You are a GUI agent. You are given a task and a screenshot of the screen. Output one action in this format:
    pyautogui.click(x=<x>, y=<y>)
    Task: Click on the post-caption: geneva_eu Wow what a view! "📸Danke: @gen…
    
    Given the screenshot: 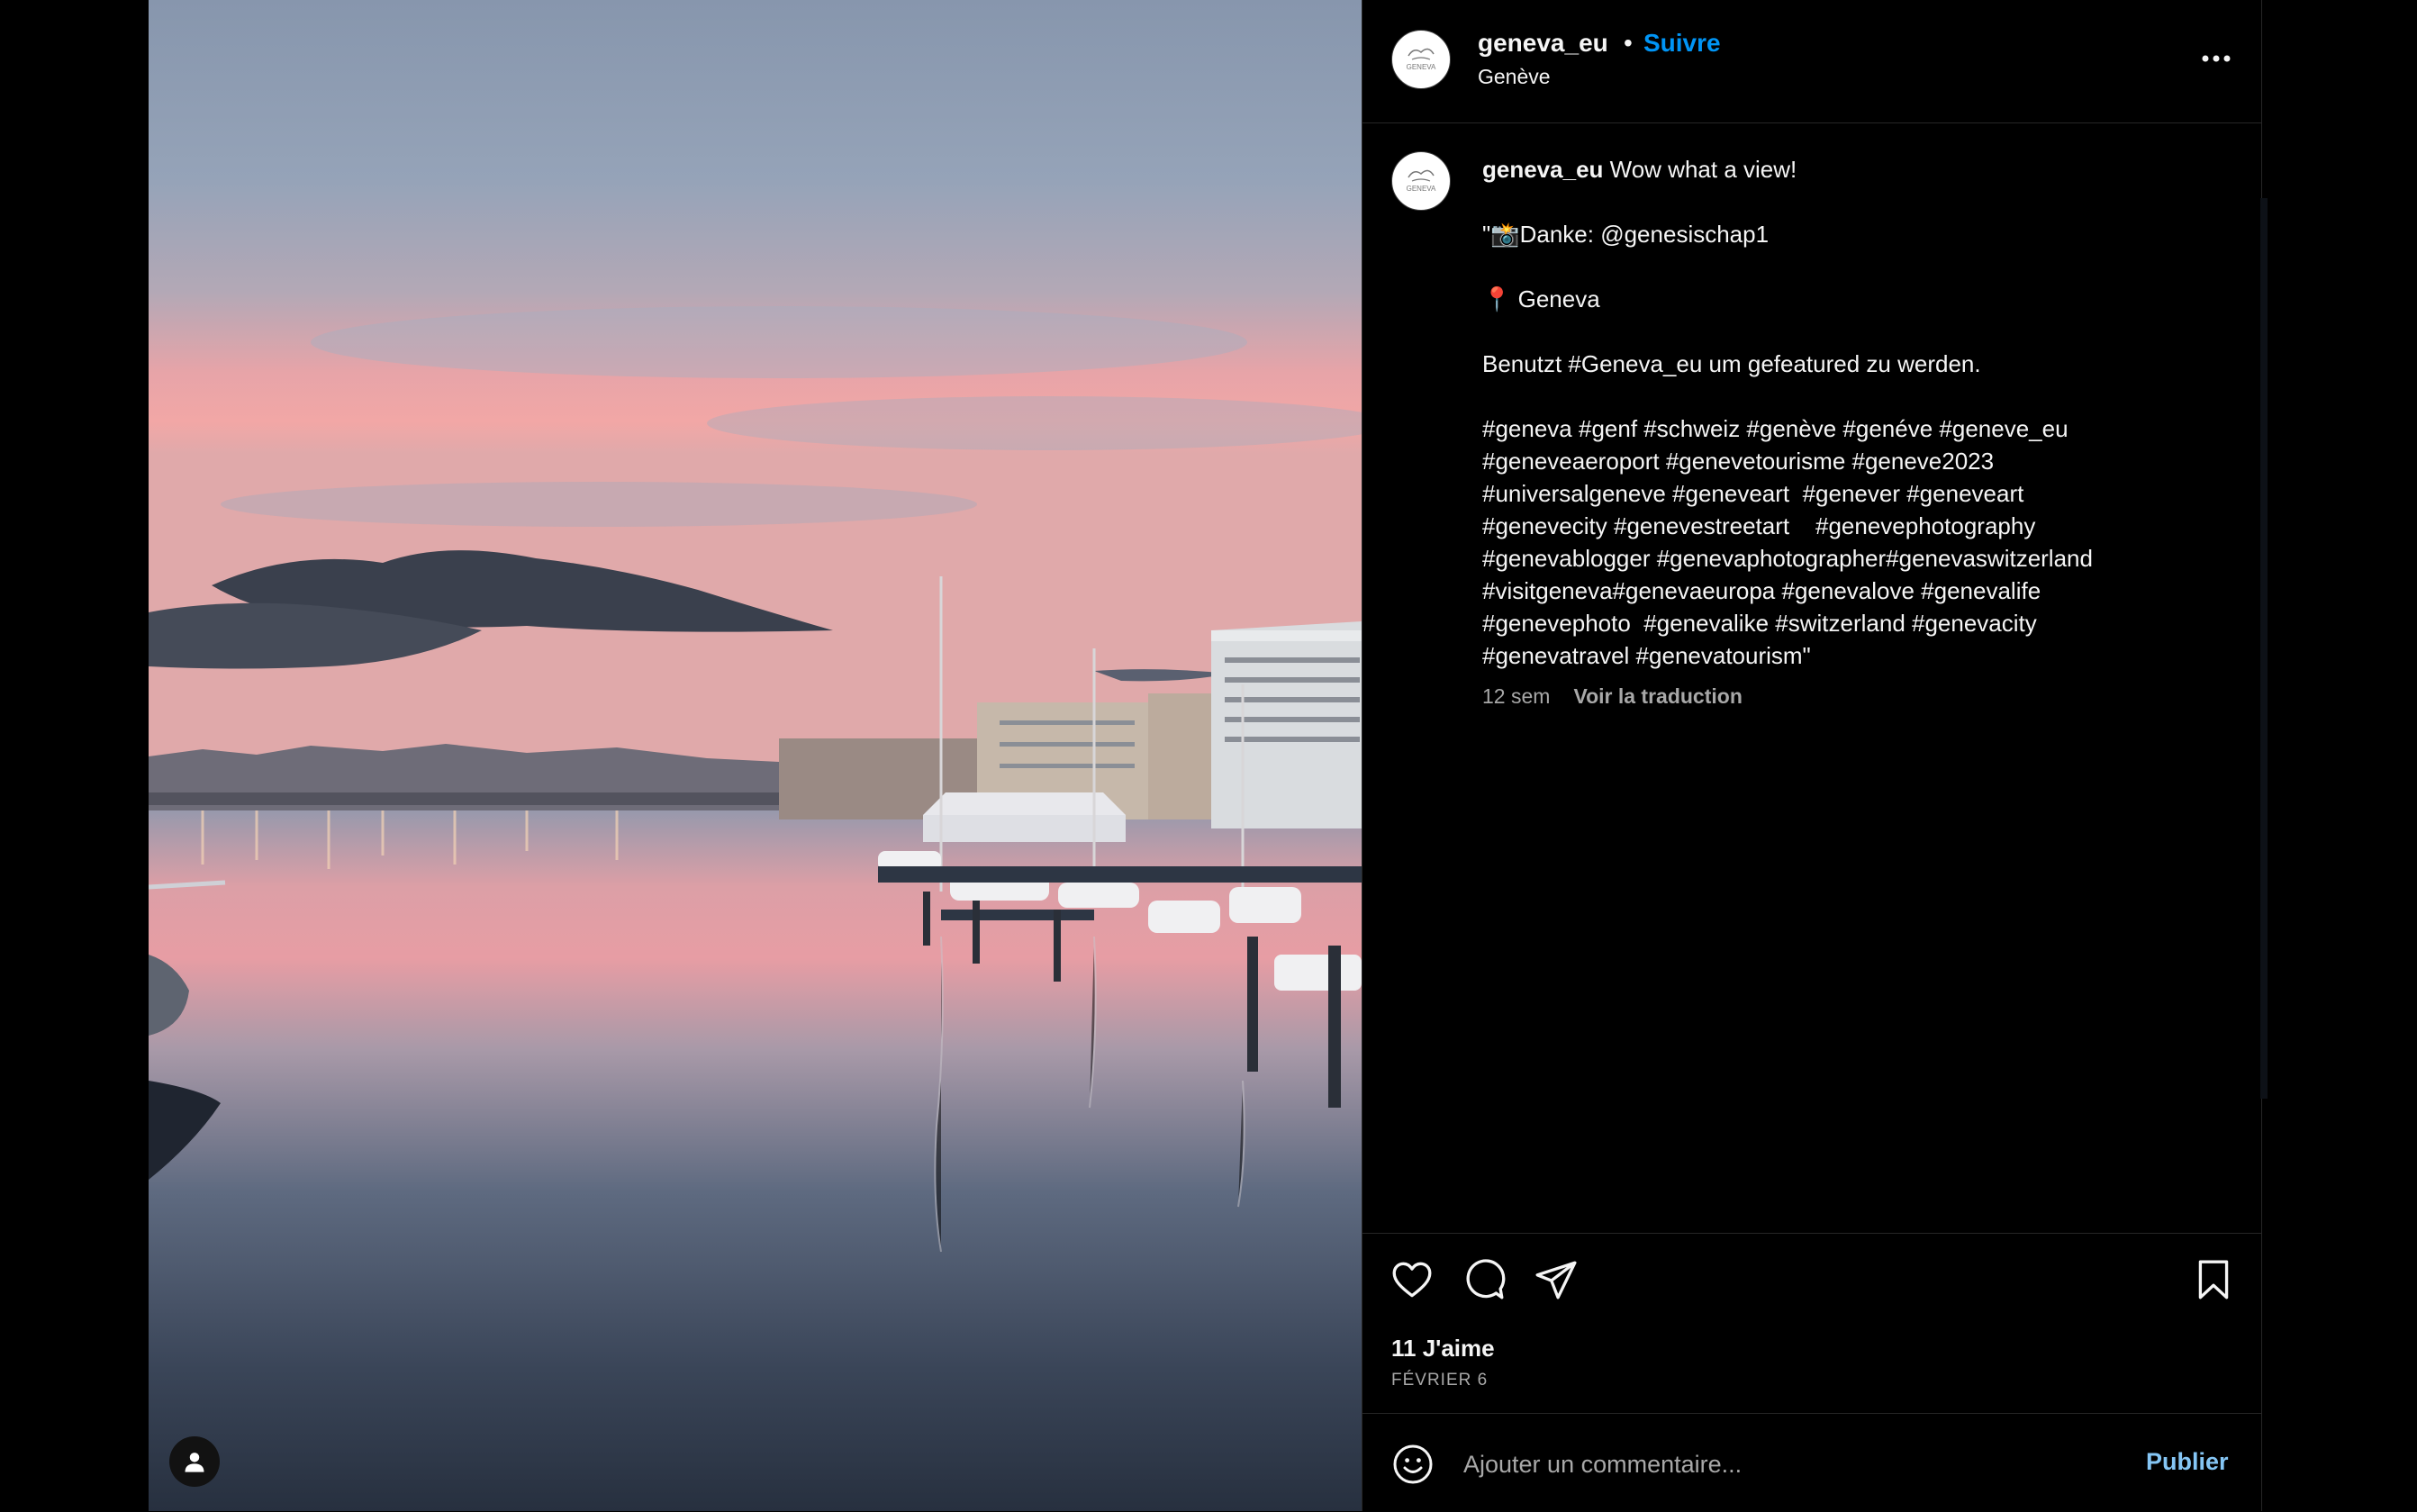 What is the action you would take?
    pyautogui.click(x=1852, y=412)
    